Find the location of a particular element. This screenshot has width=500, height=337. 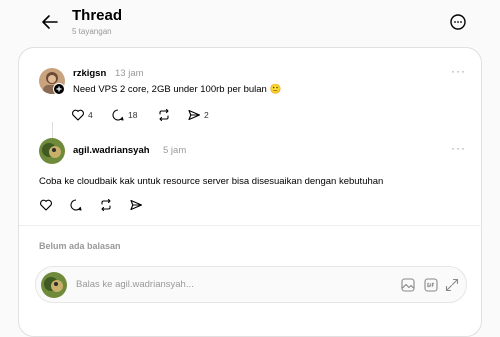

avatar-self-image is located at coordinates (54, 285).